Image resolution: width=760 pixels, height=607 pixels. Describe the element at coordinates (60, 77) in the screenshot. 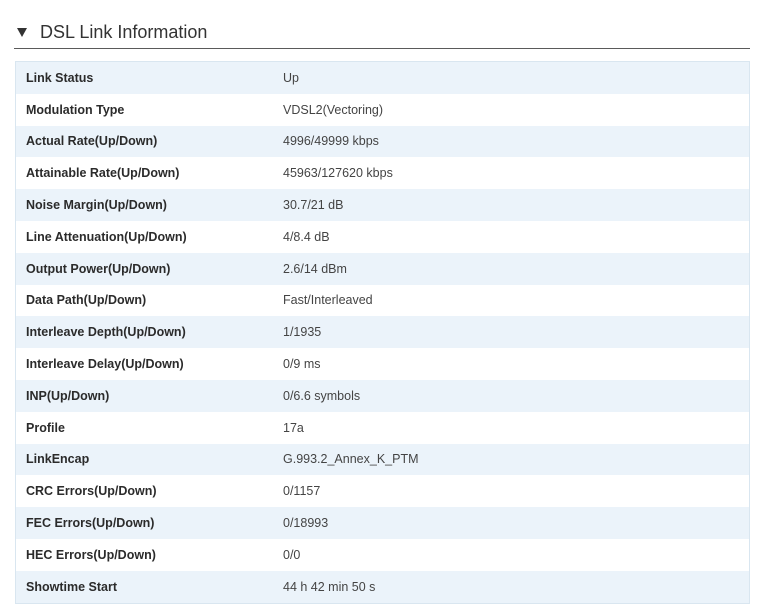

I see `row-label: Link Status` at that location.